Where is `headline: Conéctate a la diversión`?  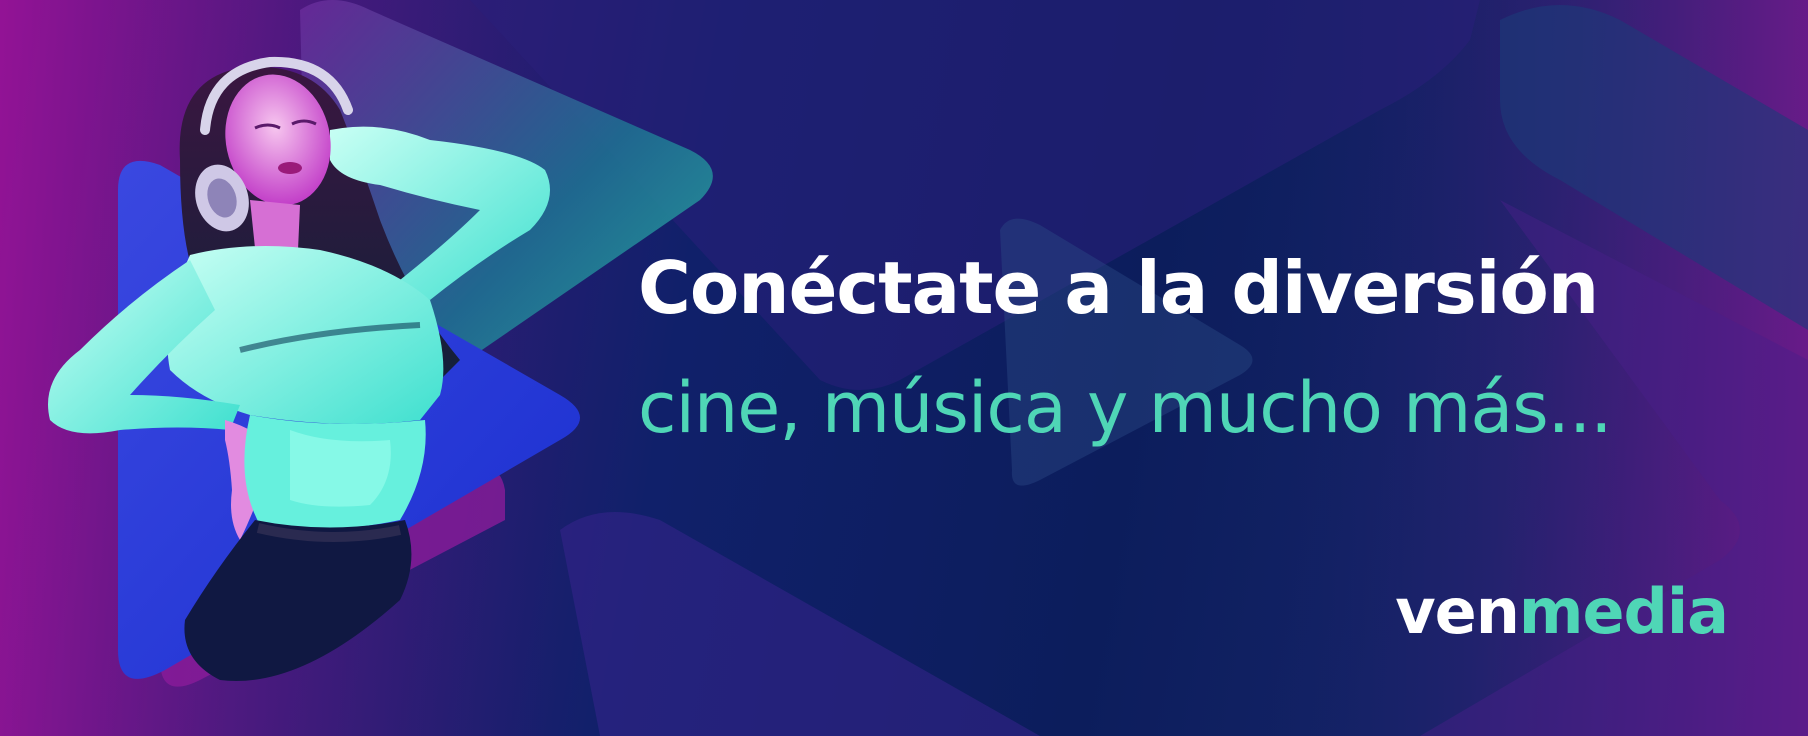
headline: Conéctate a la diversión is located at coordinates (1118, 288).